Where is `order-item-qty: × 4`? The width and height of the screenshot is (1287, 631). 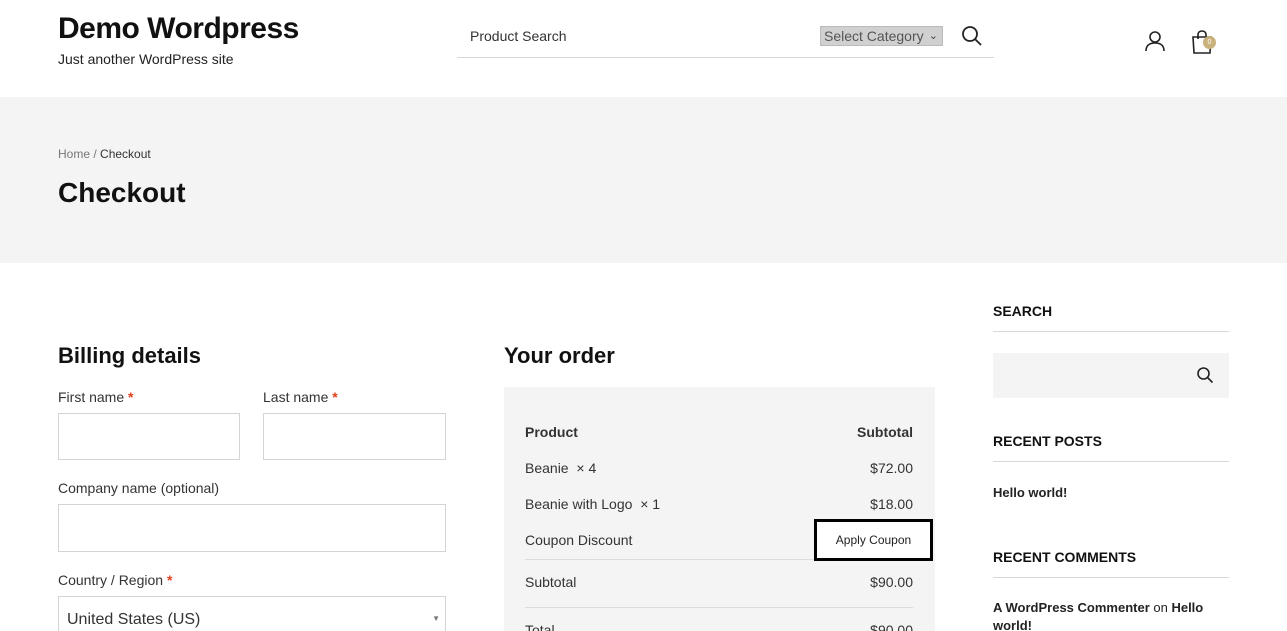 order-item-qty: × 4 is located at coordinates (586, 468).